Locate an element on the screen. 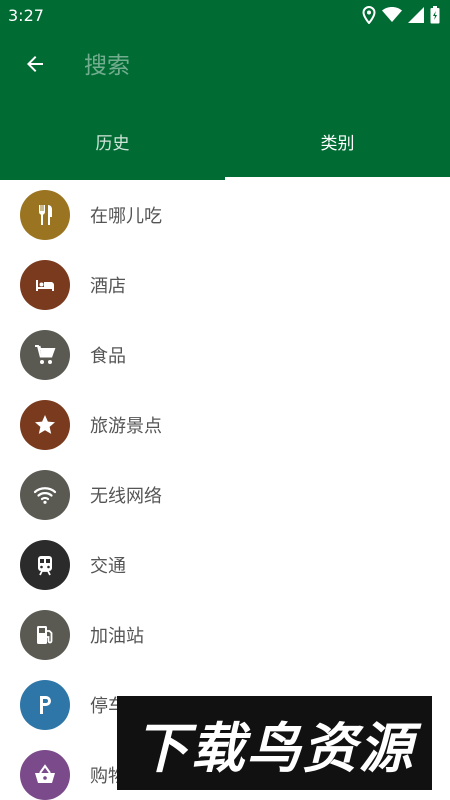  tab-history: 历史 is located at coordinates (112, 141).